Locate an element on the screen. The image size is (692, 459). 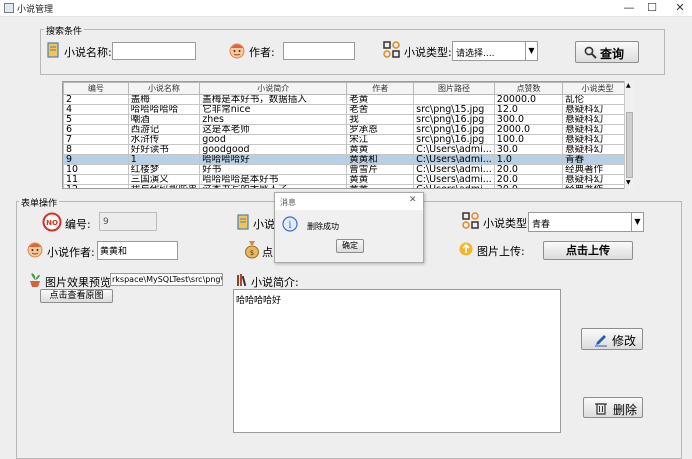
table-cell: 哈哈哈哈哈 is located at coordinates (164, 109).